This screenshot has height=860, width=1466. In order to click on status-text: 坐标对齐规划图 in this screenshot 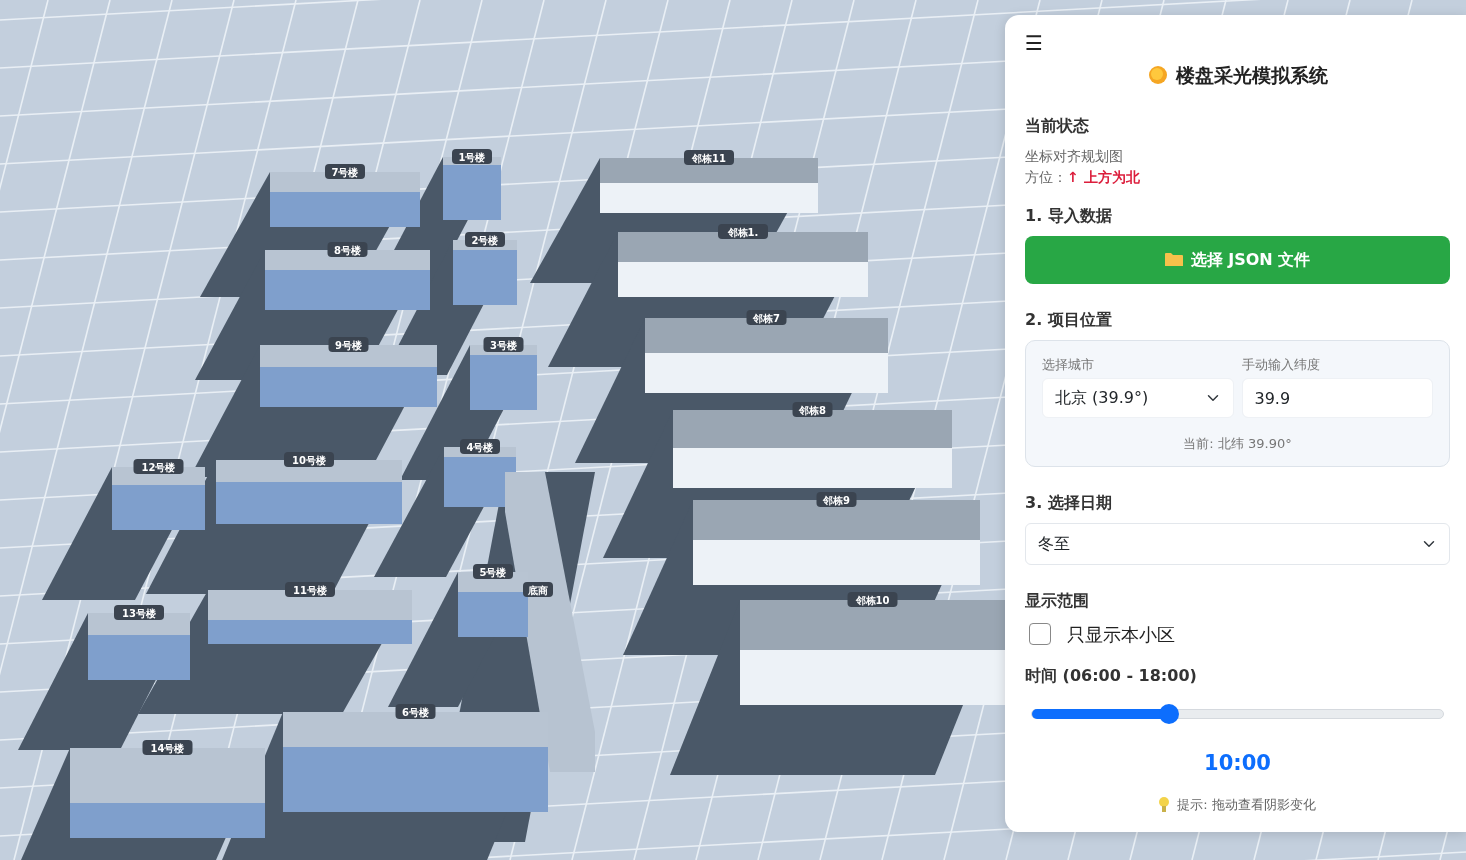, I will do `click(1074, 156)`.